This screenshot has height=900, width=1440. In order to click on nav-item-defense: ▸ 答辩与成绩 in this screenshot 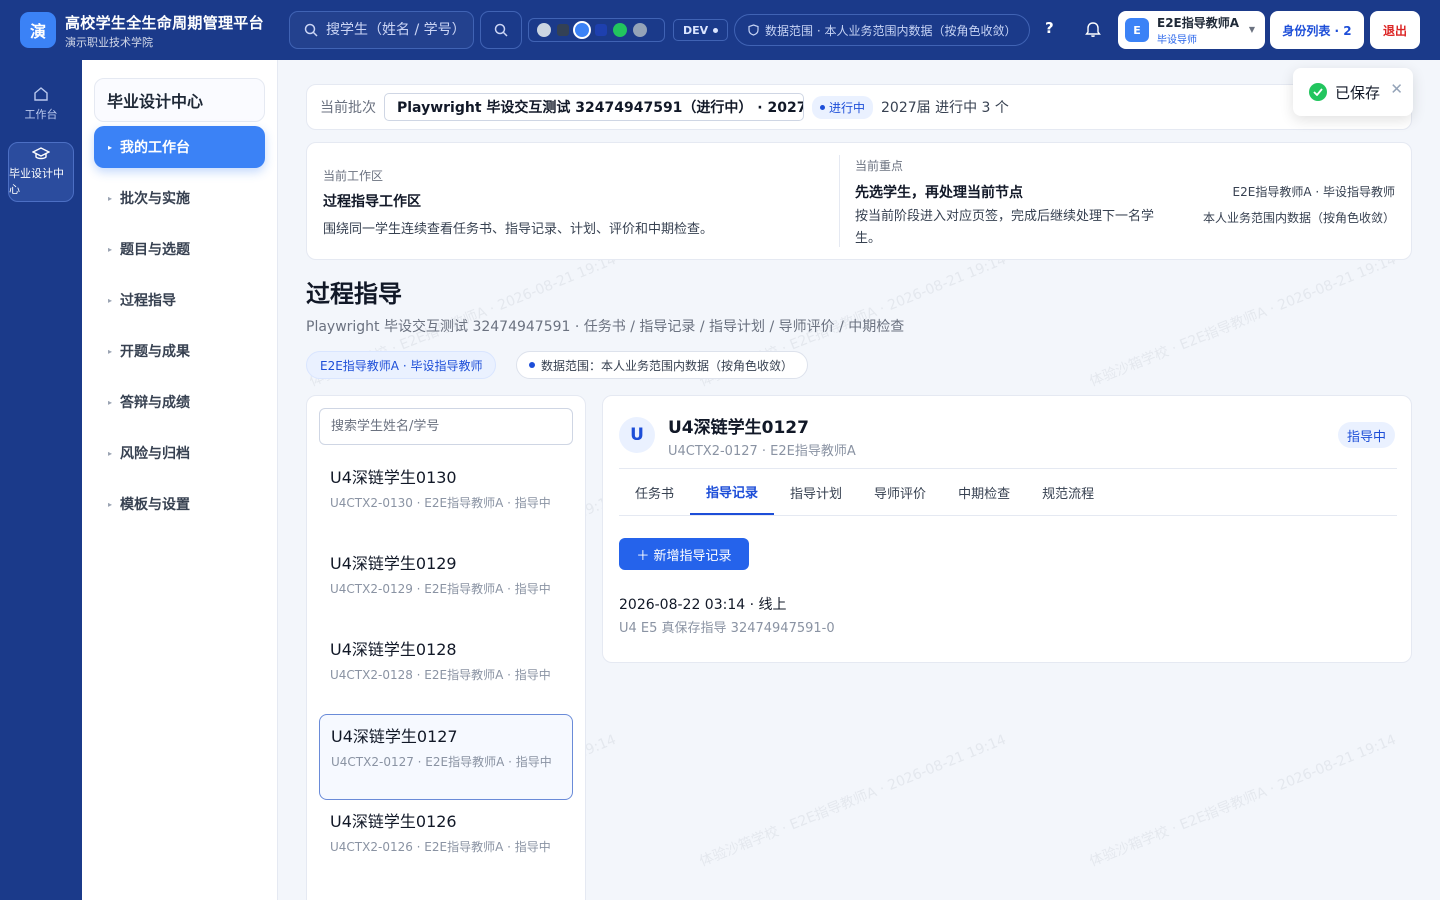, I will do `click(179, 402)`.